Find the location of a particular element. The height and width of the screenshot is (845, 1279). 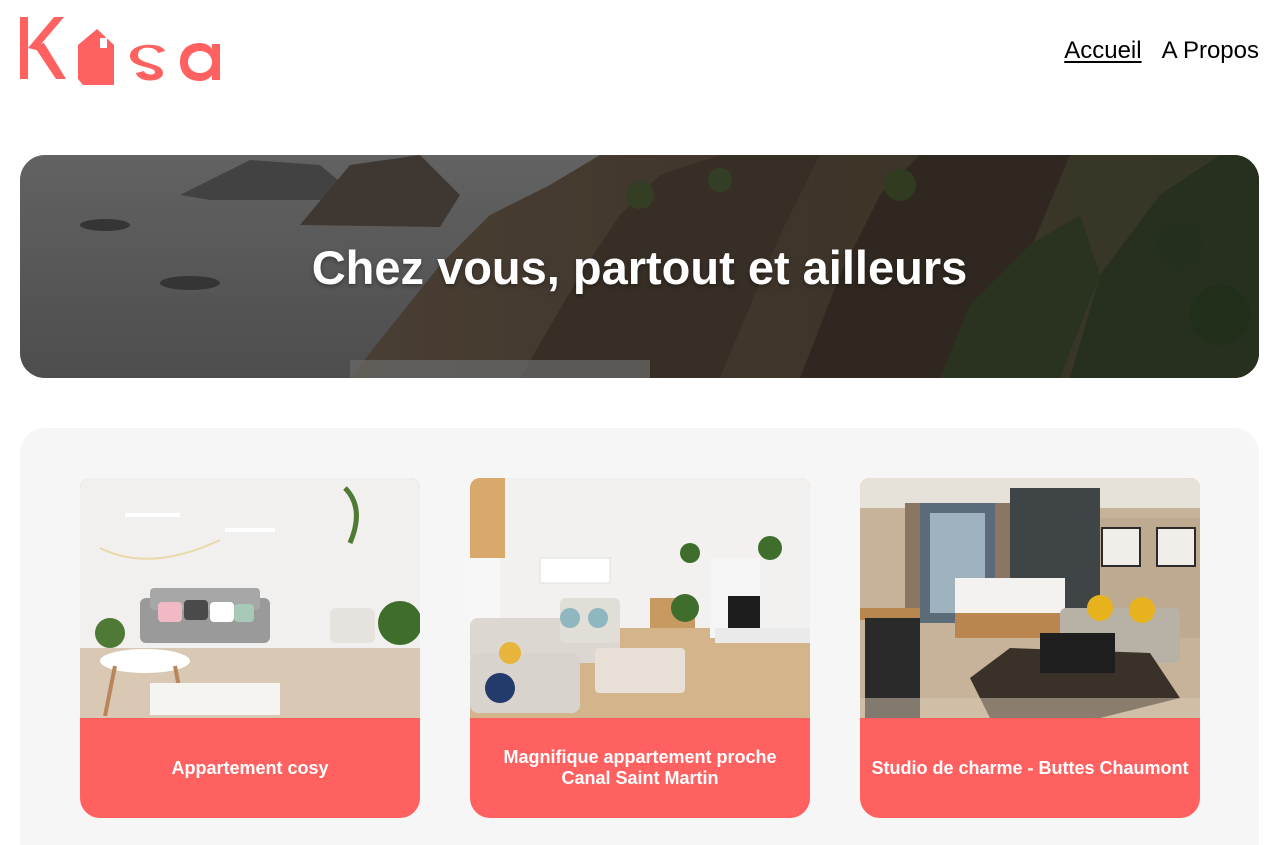

listing-title: Appartement cosy is located at coordinates (250, 767).